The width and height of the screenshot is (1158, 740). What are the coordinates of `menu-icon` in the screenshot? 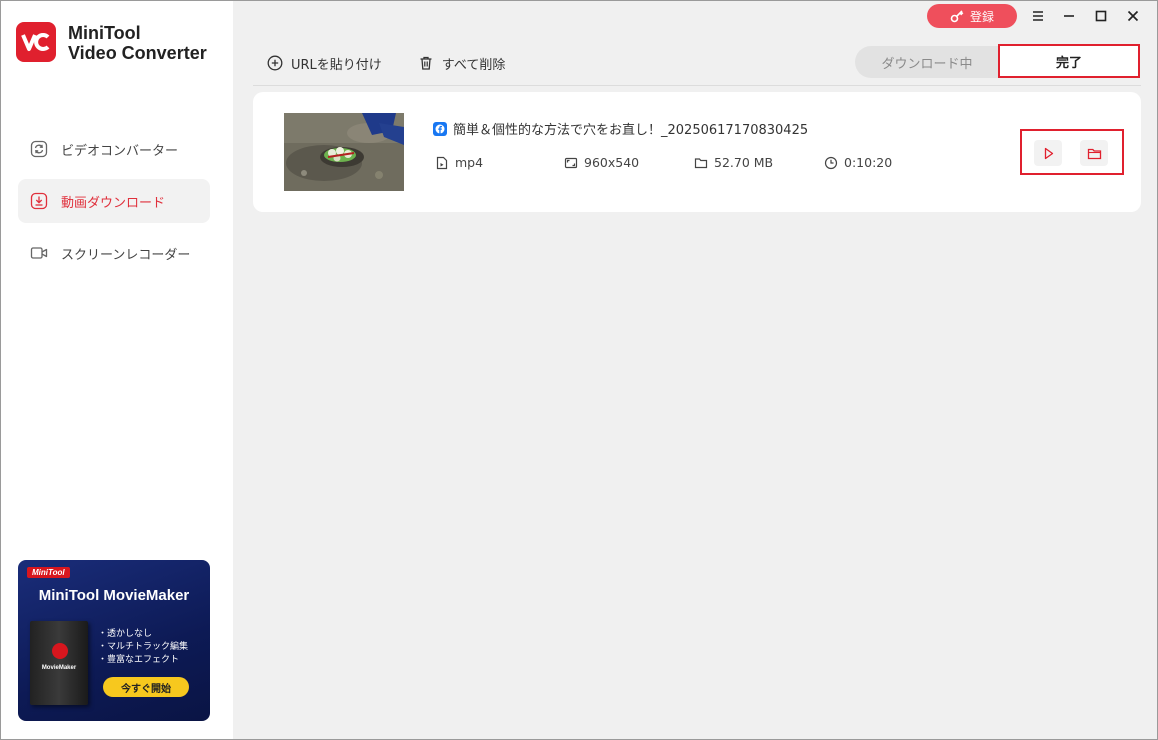 It's located at (1038, 16).